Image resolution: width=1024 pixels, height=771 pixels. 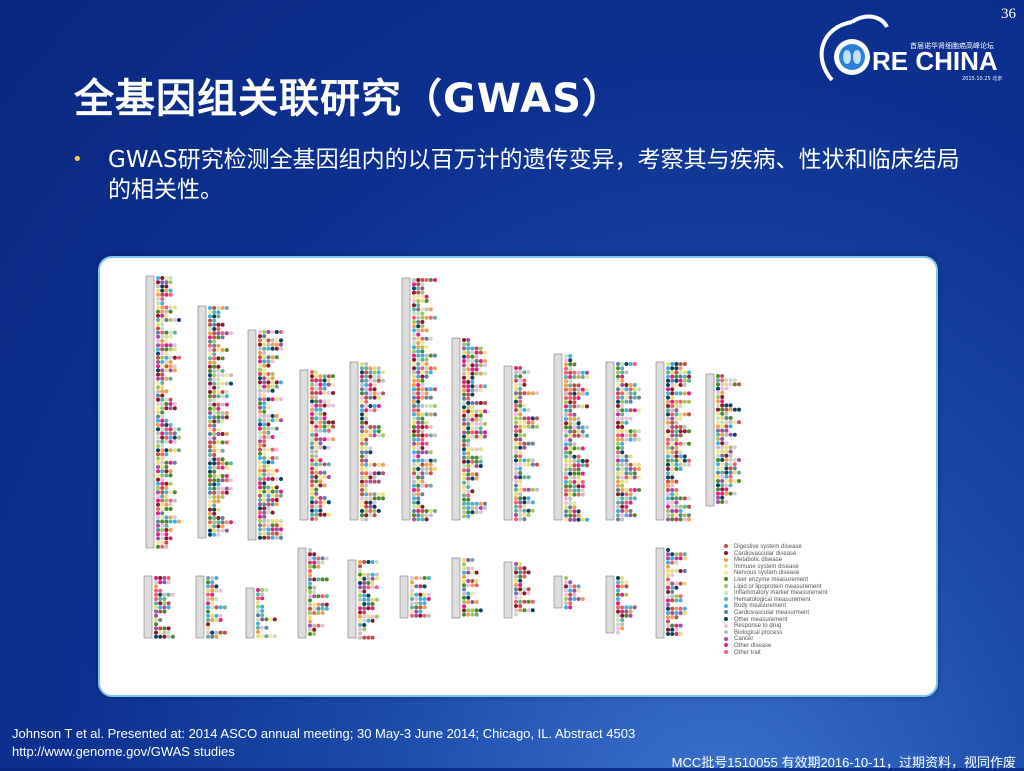 What do you see at coordinates (352, 599) in the screenshot?
I see `chromosome-bar` at bounding box center [352, 599].